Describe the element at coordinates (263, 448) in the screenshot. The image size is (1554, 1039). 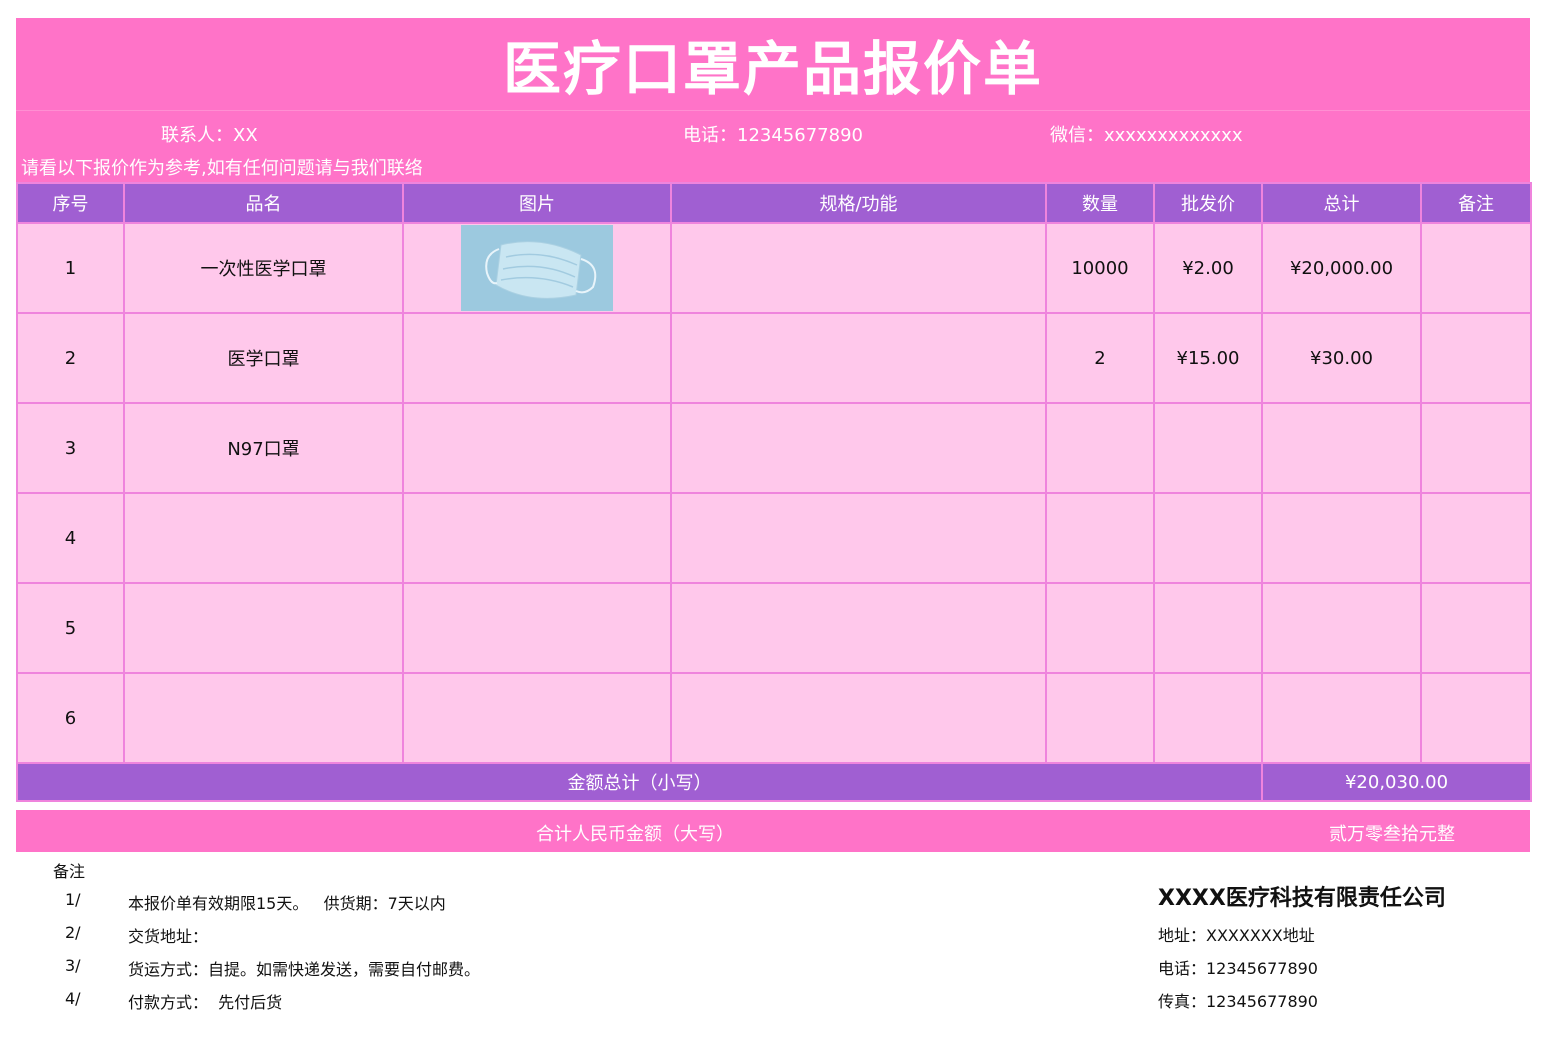
I see `cell-name: N97口罩` at that location.